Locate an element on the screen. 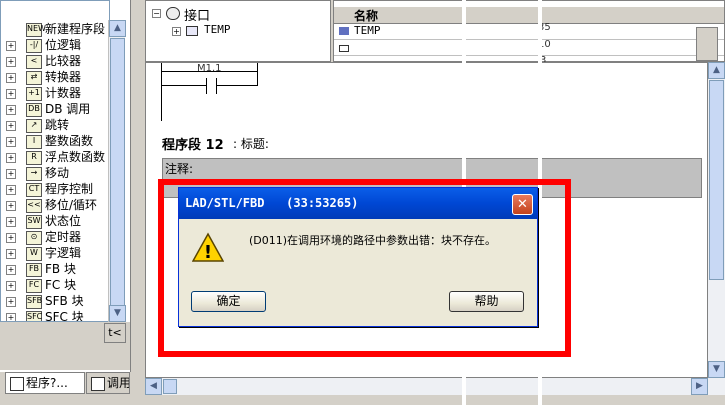 The height and width of the screenshot is (405, 725). interface-child-label: TEMP is located at coordinates (217, 29).